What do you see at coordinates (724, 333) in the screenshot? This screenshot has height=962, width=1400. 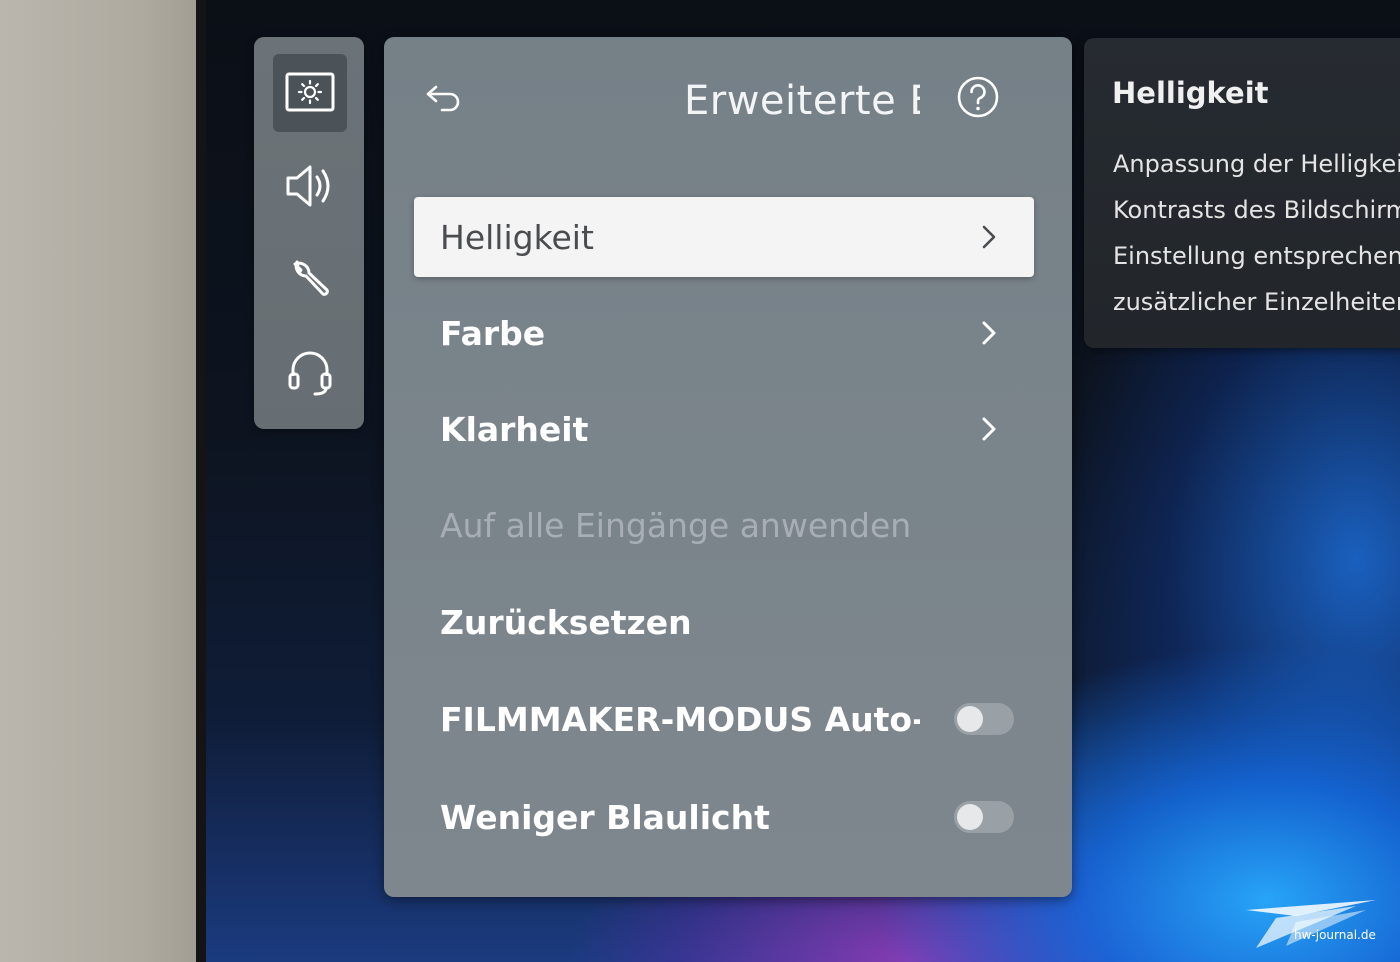 I see `menu-item-color: Farbe` at bounding box center [724, 333].